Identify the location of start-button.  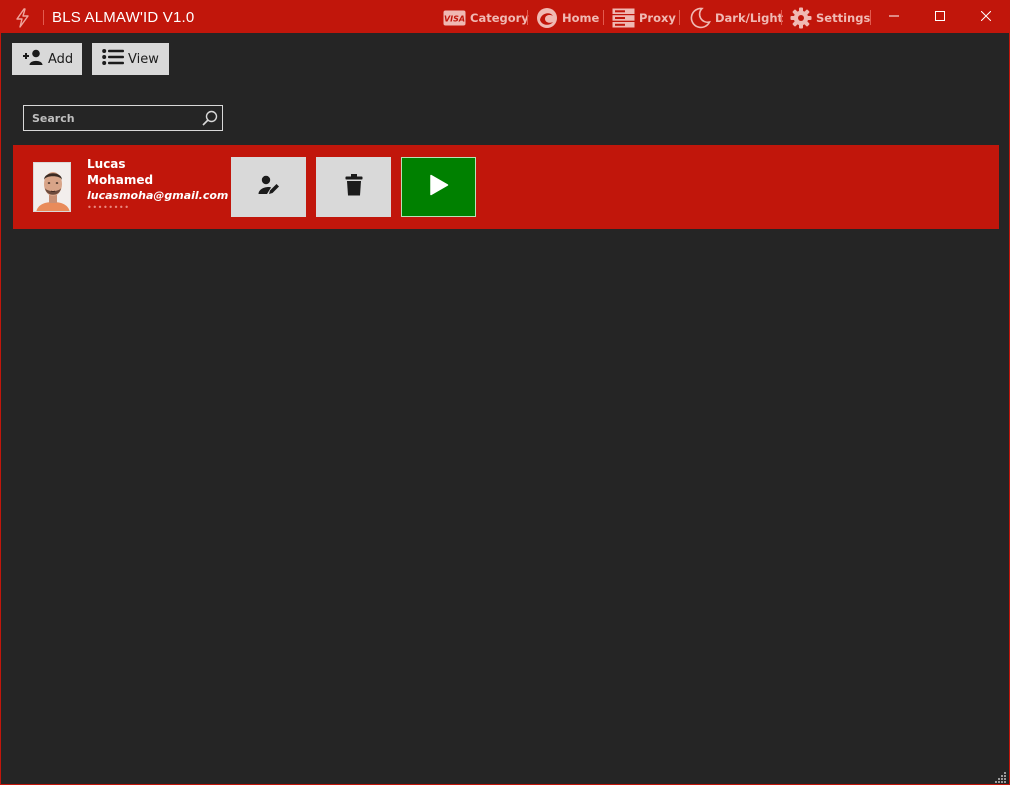
(438, 187).